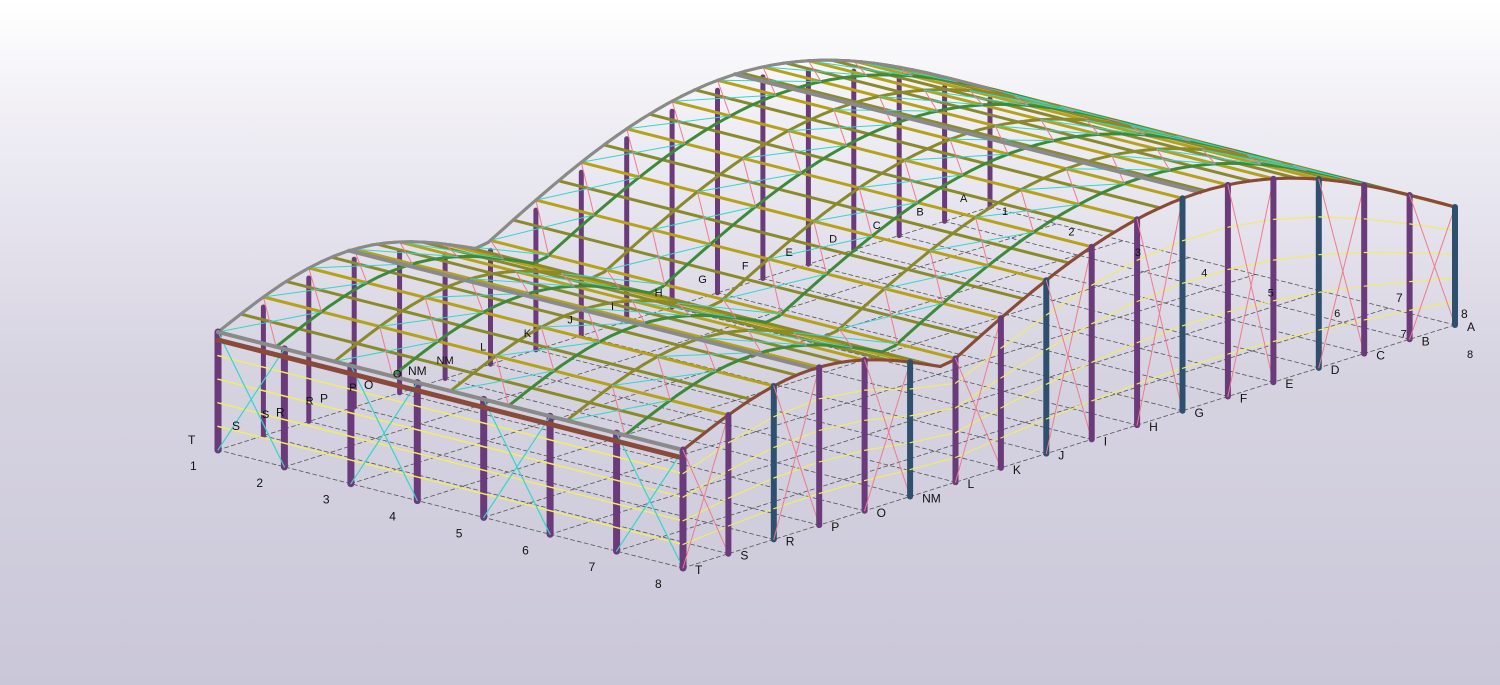 Image resolution: width=1500 pixels, height=685 pixels. What do you see at coordinates (352, 388) in the screenshot?
I see `roof-grid-label: P` at bounding box center [352, 388].